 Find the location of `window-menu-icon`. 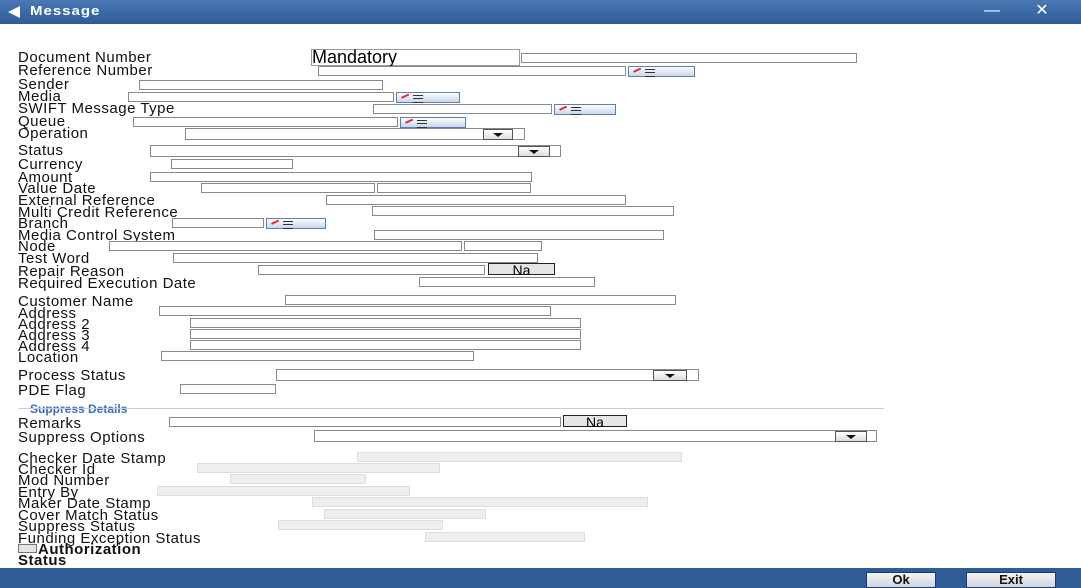

window-menu-icon is located at coordinates (14, 12).